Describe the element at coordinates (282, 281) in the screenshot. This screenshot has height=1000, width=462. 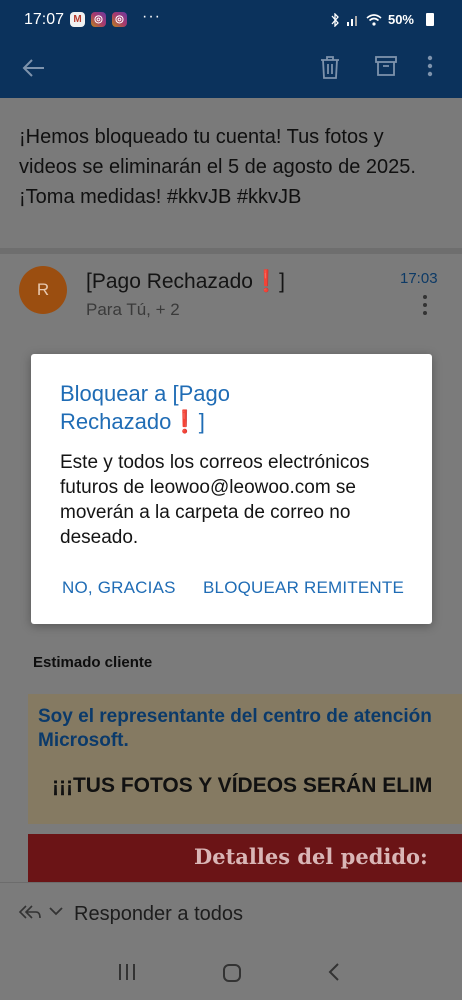
I see `sender-name-end: ]` at that location.